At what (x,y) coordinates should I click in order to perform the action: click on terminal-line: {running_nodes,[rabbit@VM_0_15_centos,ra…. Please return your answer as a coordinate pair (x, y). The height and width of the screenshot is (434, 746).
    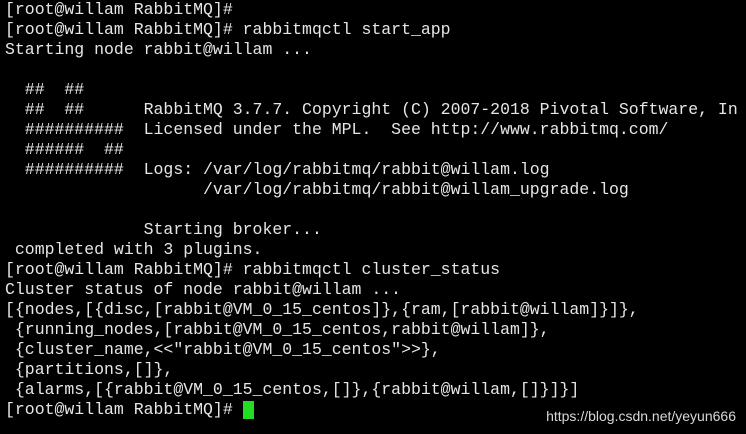
    Looking at the image, I should click on (277, 329).